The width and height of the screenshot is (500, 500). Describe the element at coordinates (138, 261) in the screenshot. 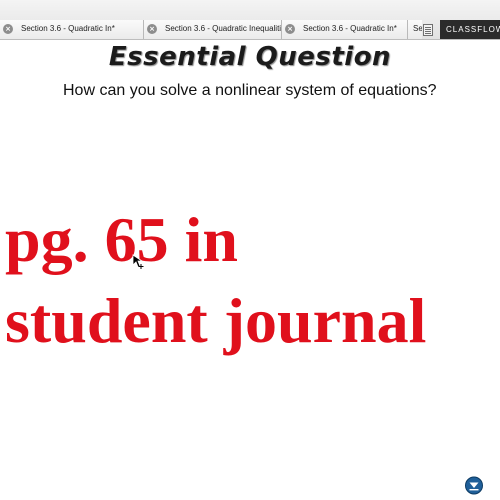

I see `move-cursor-icon` at that location.